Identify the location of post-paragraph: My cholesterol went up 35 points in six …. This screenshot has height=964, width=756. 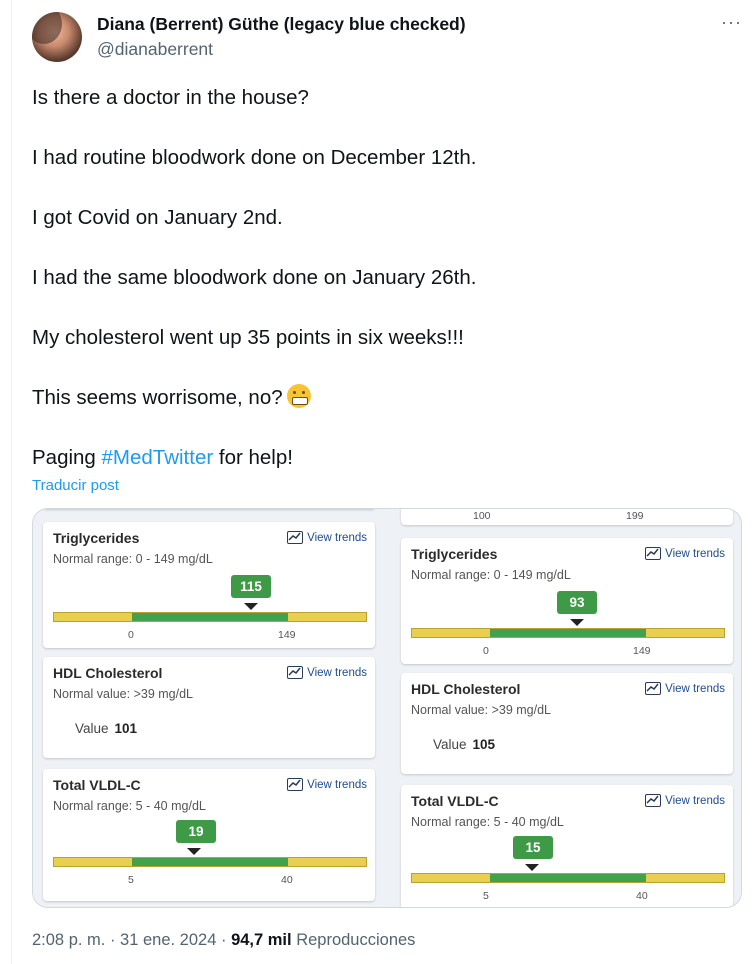
(248, 337).